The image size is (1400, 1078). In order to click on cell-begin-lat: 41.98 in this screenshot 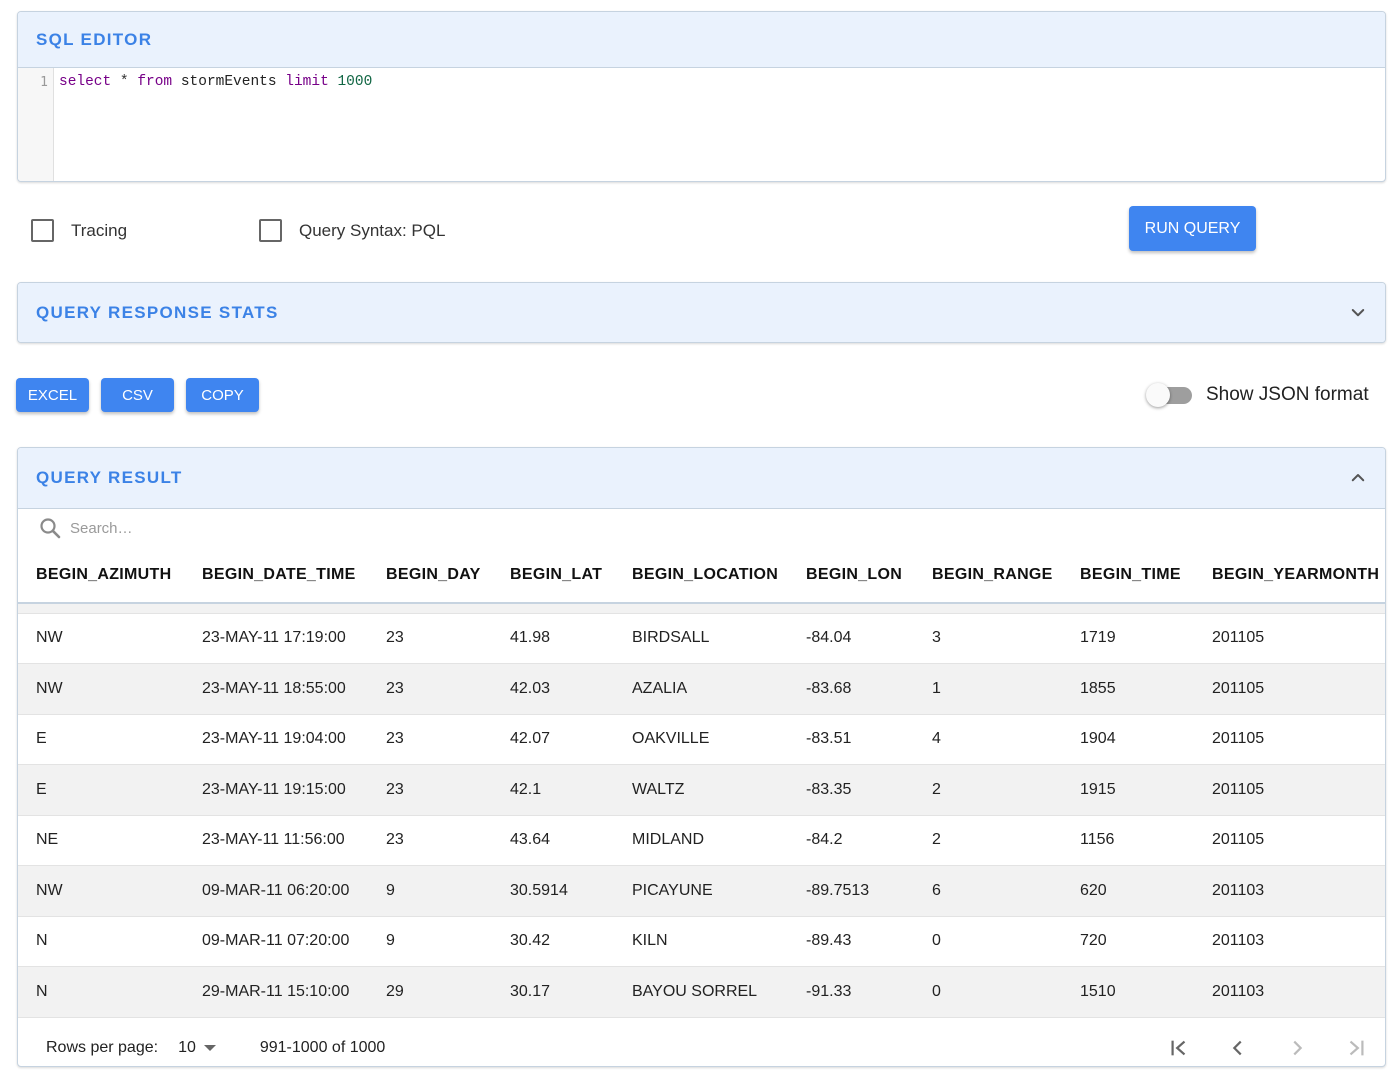, I will do `click(553, 638)`.